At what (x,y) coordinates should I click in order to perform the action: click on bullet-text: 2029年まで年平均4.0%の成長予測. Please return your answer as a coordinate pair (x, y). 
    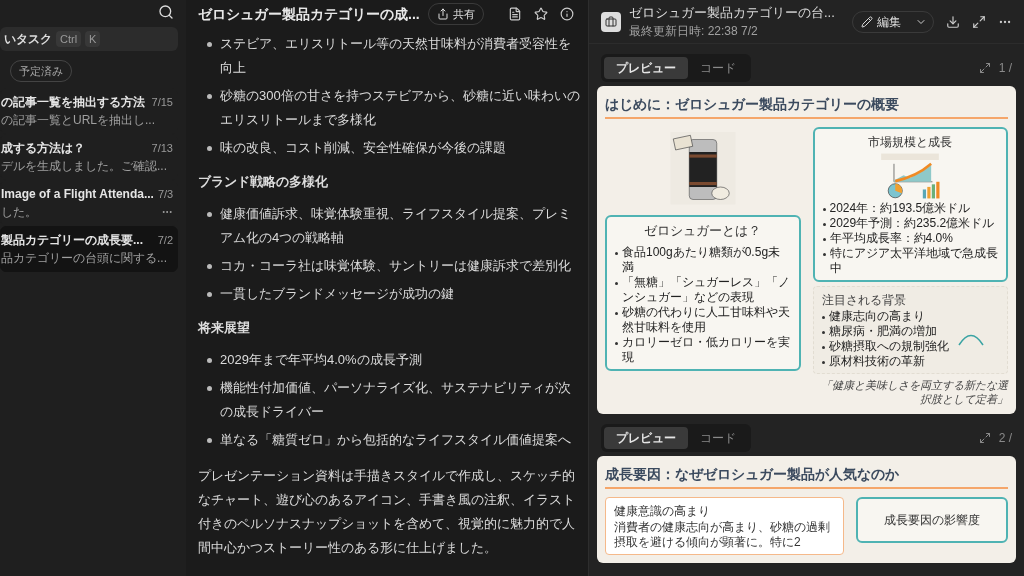
    Looking at the image, I should click on (321, 360).